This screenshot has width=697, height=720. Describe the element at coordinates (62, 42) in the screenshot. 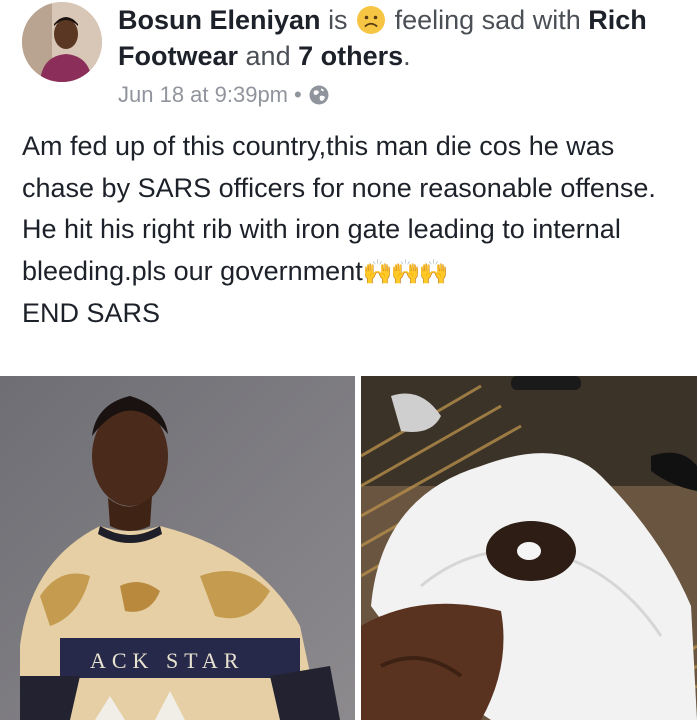

I see `avatar` at that location.